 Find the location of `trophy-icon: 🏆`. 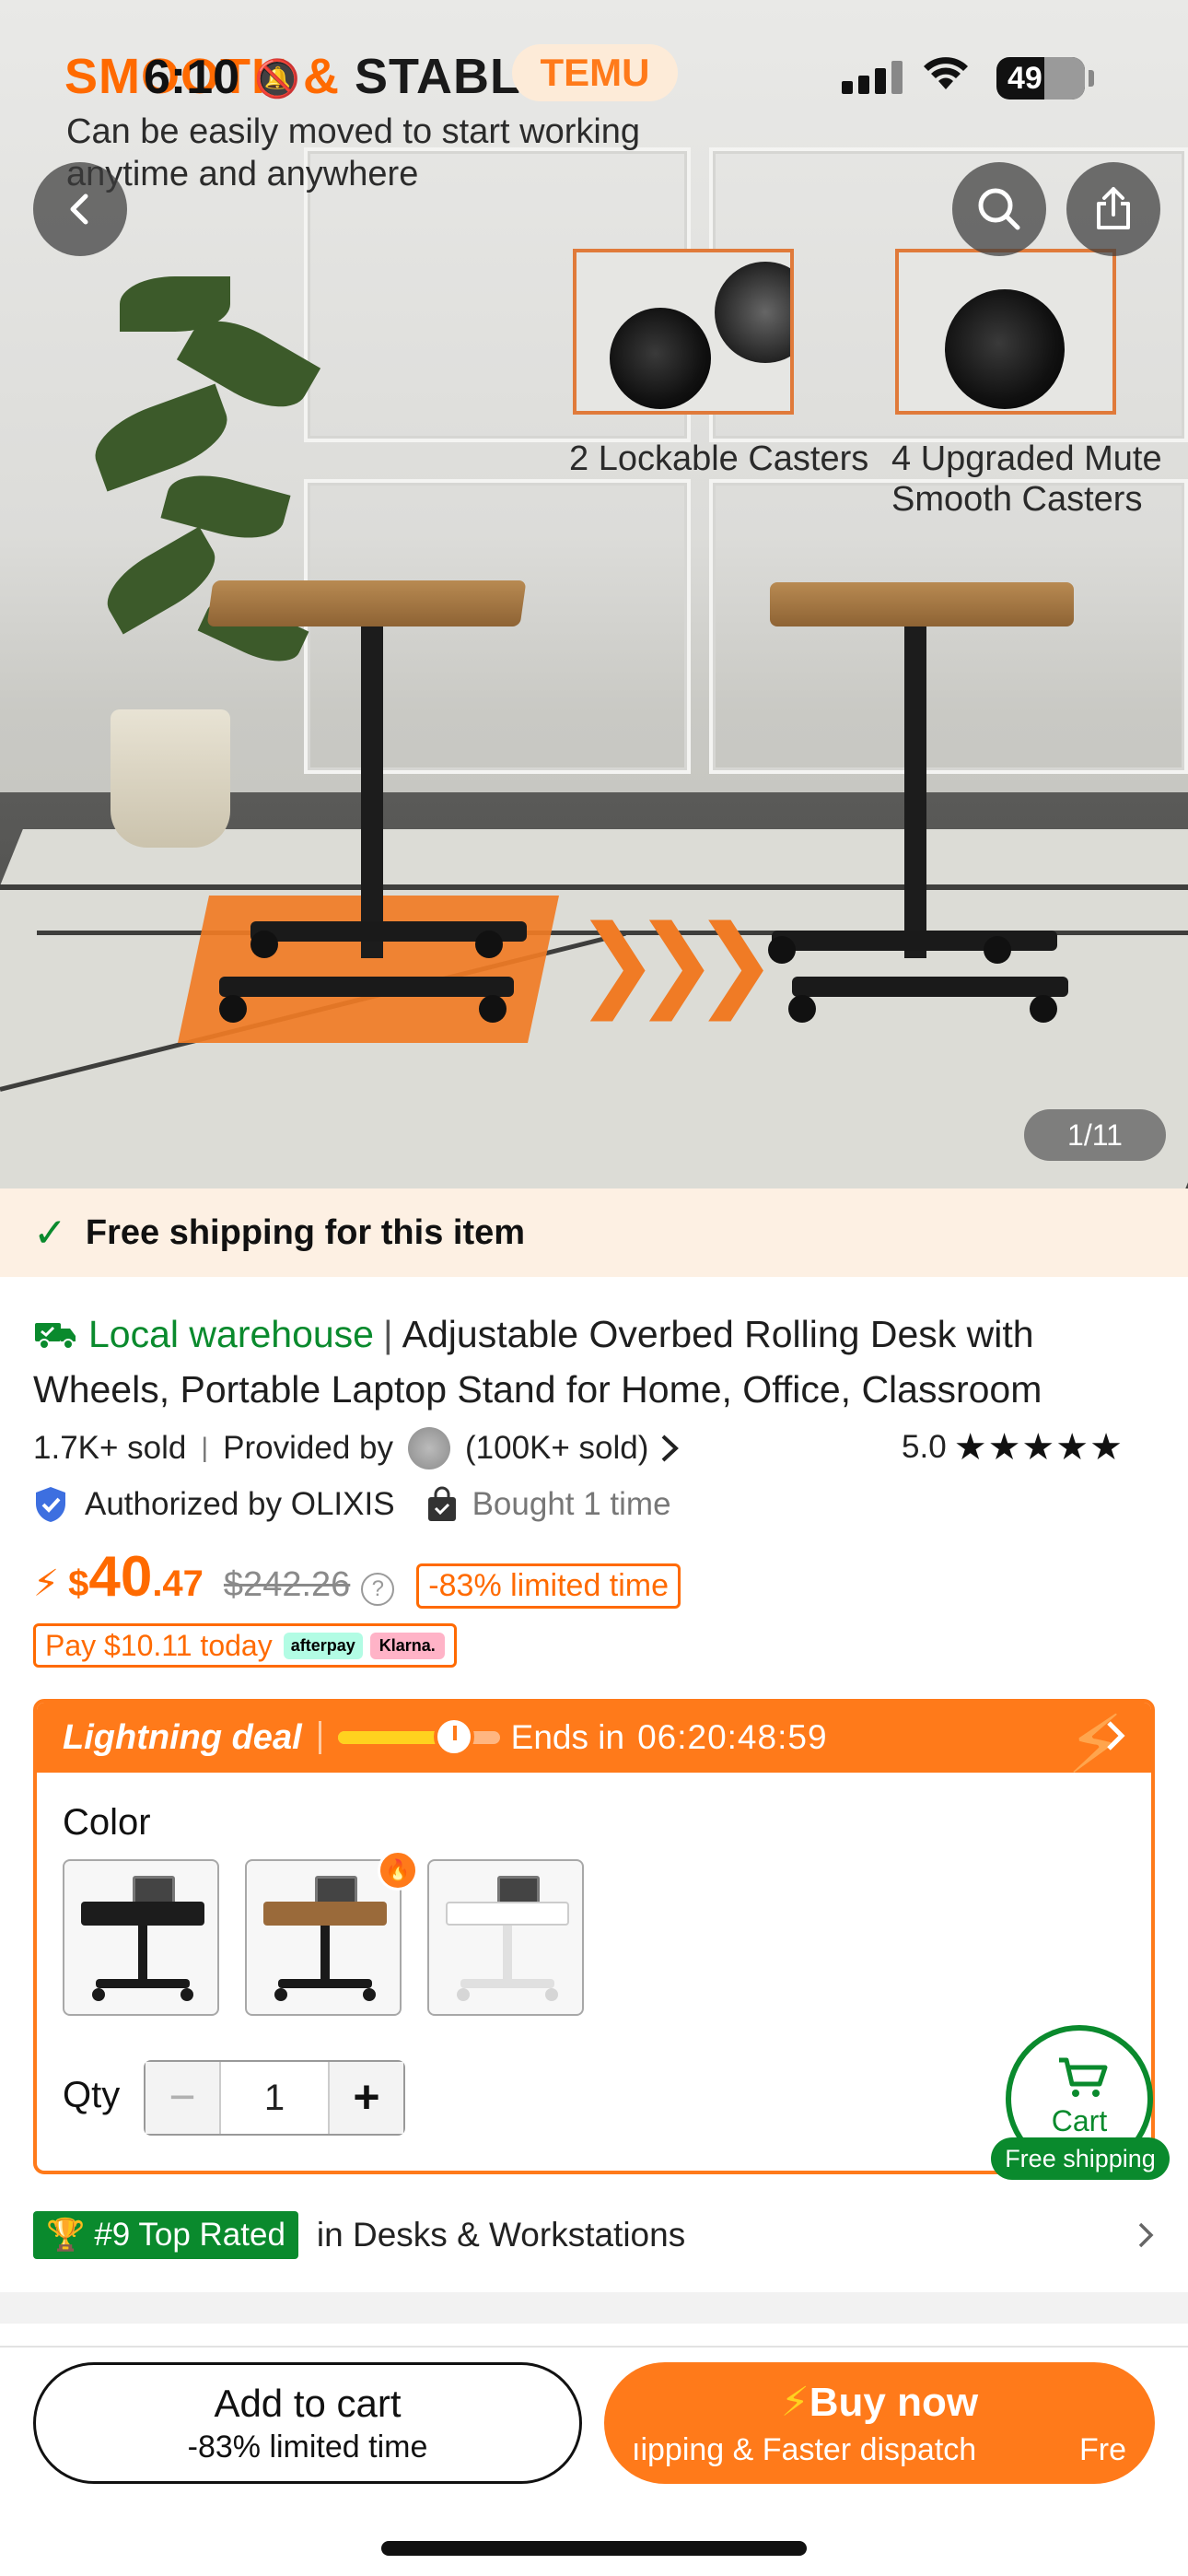

trophy-icon: 🏆 is located at coordinates (66, 2235).